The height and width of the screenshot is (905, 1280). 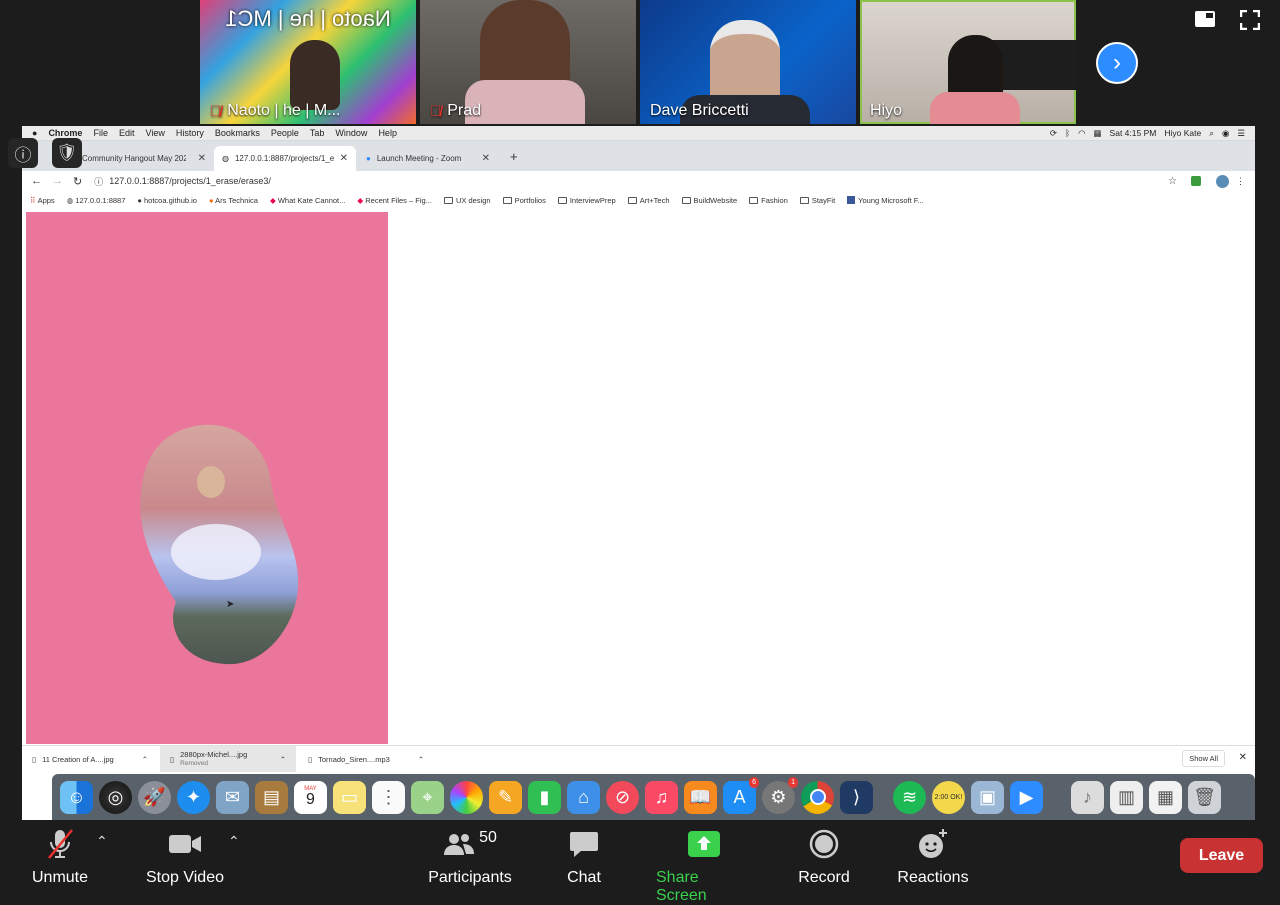 I want to click on show-all-button: Show All, so click(x=1203, y=758).